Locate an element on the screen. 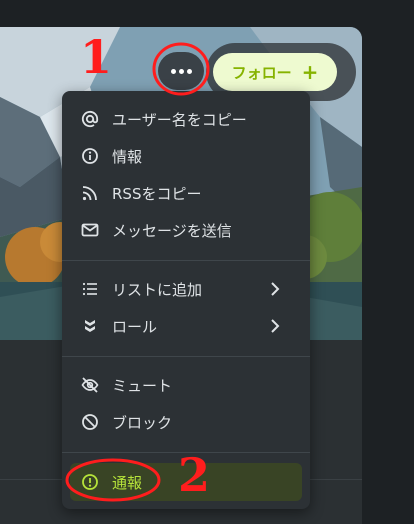 This screenshot has width=414, height=524. follow-label: フォロー is located at coordinates (261, 72).